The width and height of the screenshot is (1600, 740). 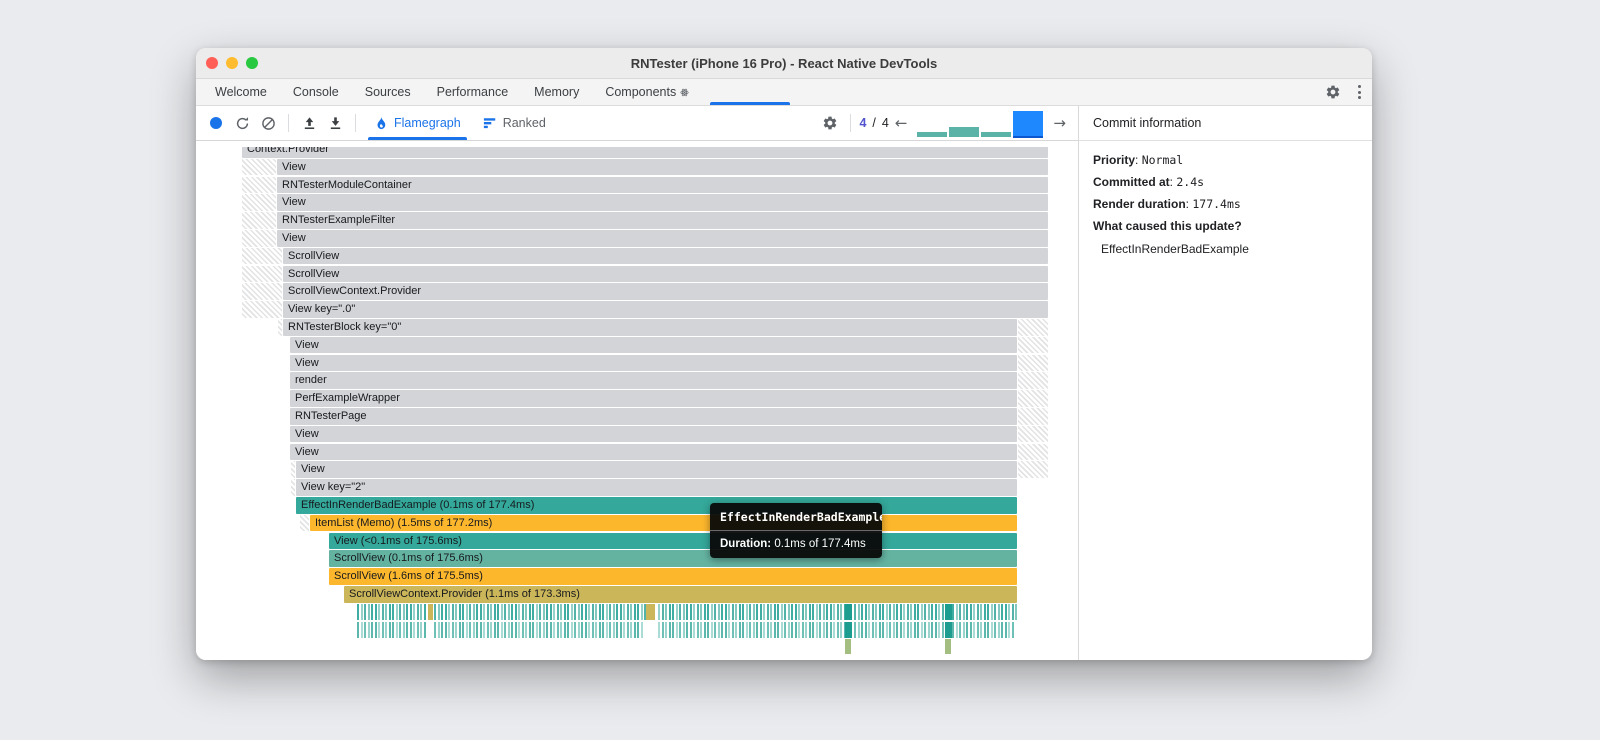 I want to click on devtools-tab-performance: Performance, so click(x=473, y=92).